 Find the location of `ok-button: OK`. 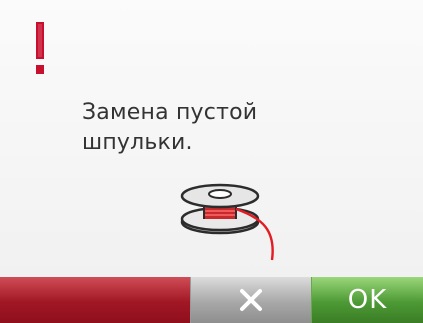

ok-button: OK is located at coordinates (367, 300).